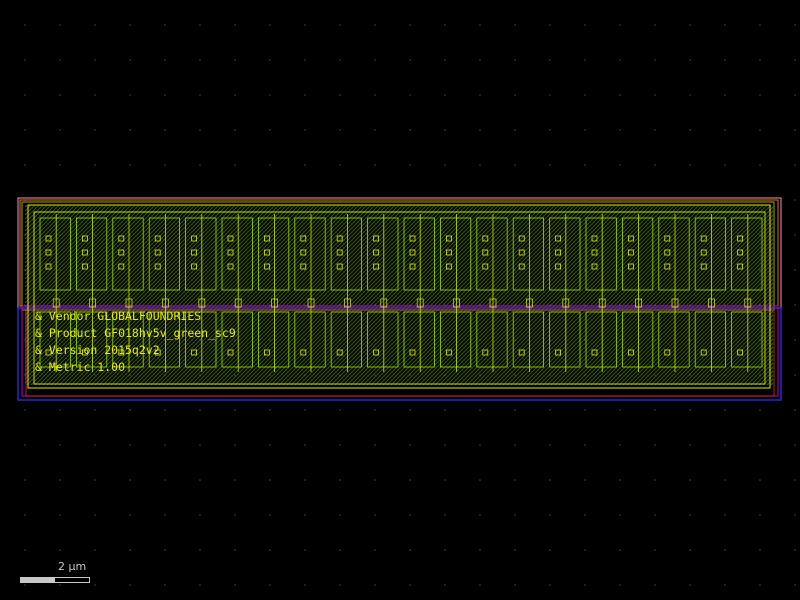 Image resolution: width=800 pixels, height=600 pixels. I want to click on metric-label: & Metric 1.00, so click(80, 367).